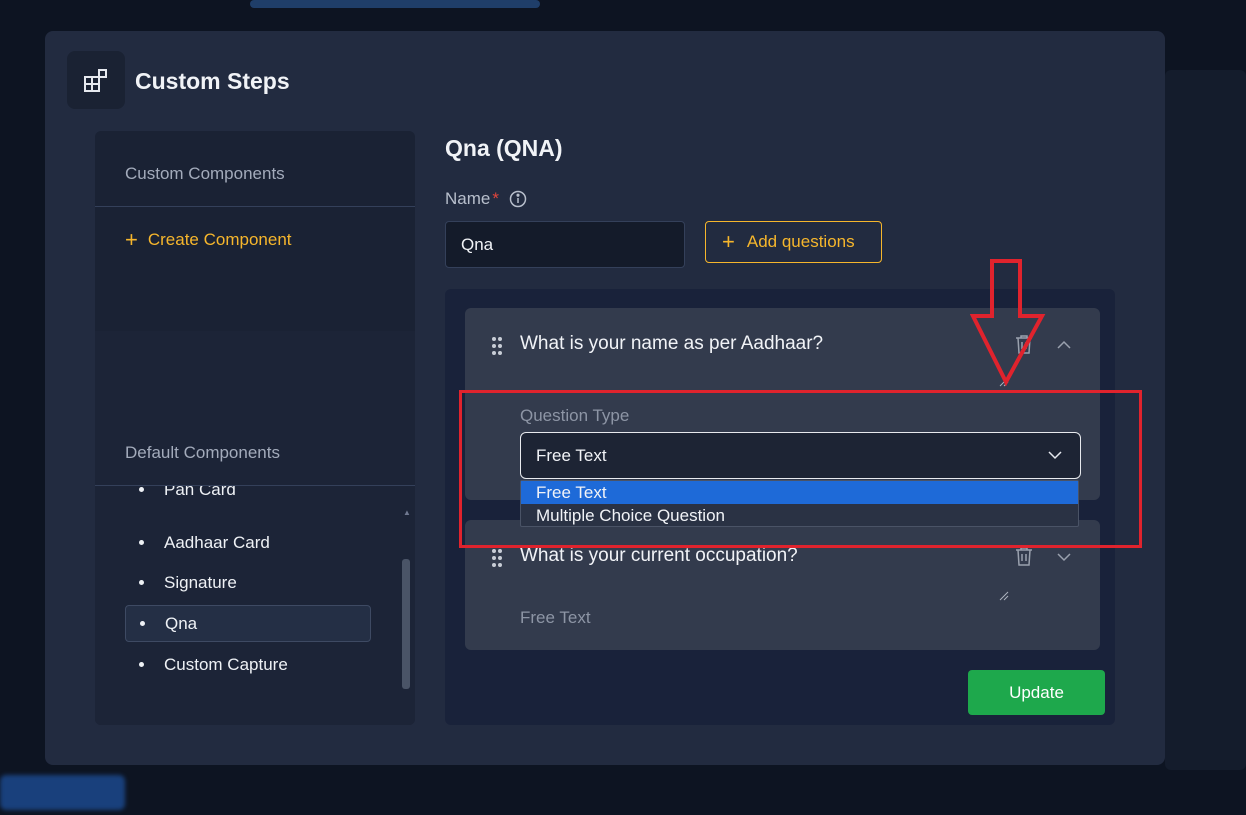 This screenshot has width=1246, height=815. What do you see at coordinates (200, 582) in the screenshot?
I see `list-item-label: Signature` at bounding box center [200, 582].